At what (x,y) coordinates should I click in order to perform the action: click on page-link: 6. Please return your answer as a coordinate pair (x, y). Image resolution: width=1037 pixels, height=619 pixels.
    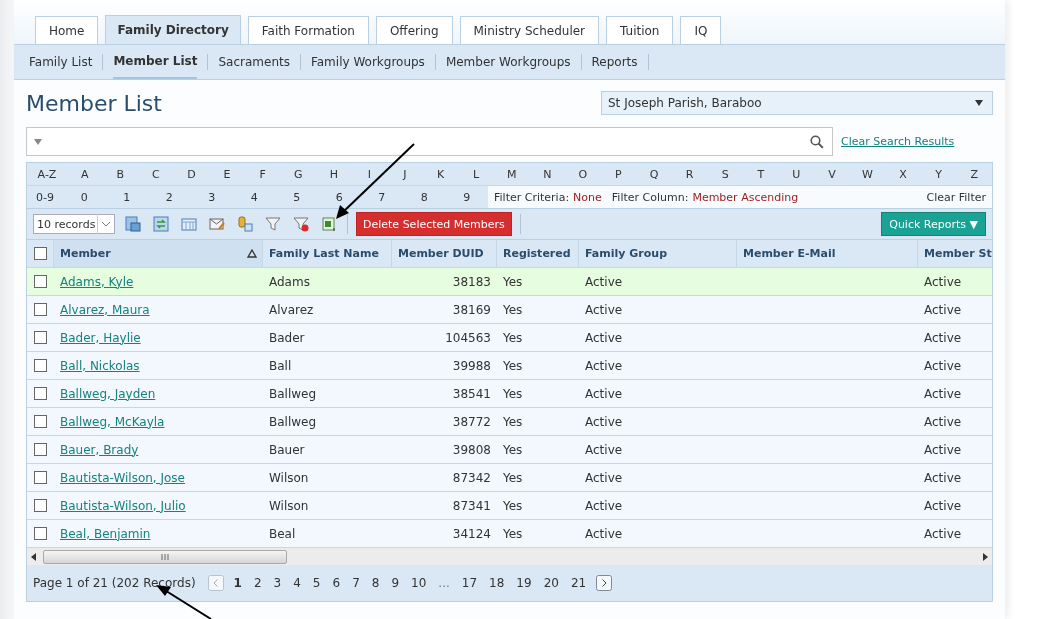
    Looking at the image, I should click on (336, 583).